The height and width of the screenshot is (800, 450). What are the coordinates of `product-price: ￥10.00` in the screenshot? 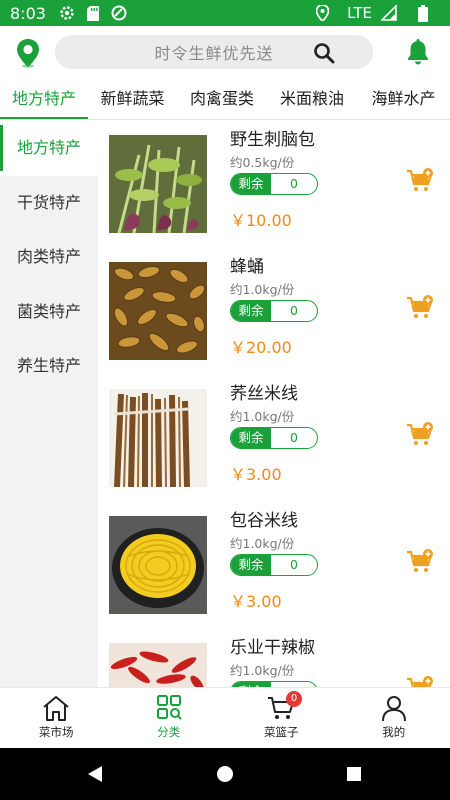 It's located at (261, 220).